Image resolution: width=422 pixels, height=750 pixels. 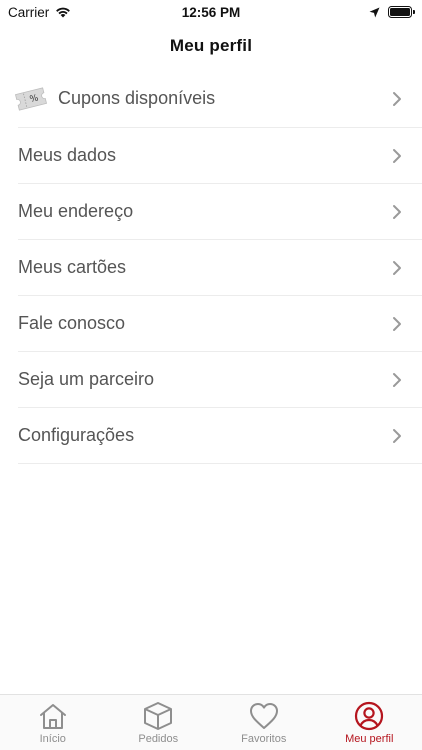 I want to click on menu-item-partner: Seja um parceiro, so click(x=220, y=380).